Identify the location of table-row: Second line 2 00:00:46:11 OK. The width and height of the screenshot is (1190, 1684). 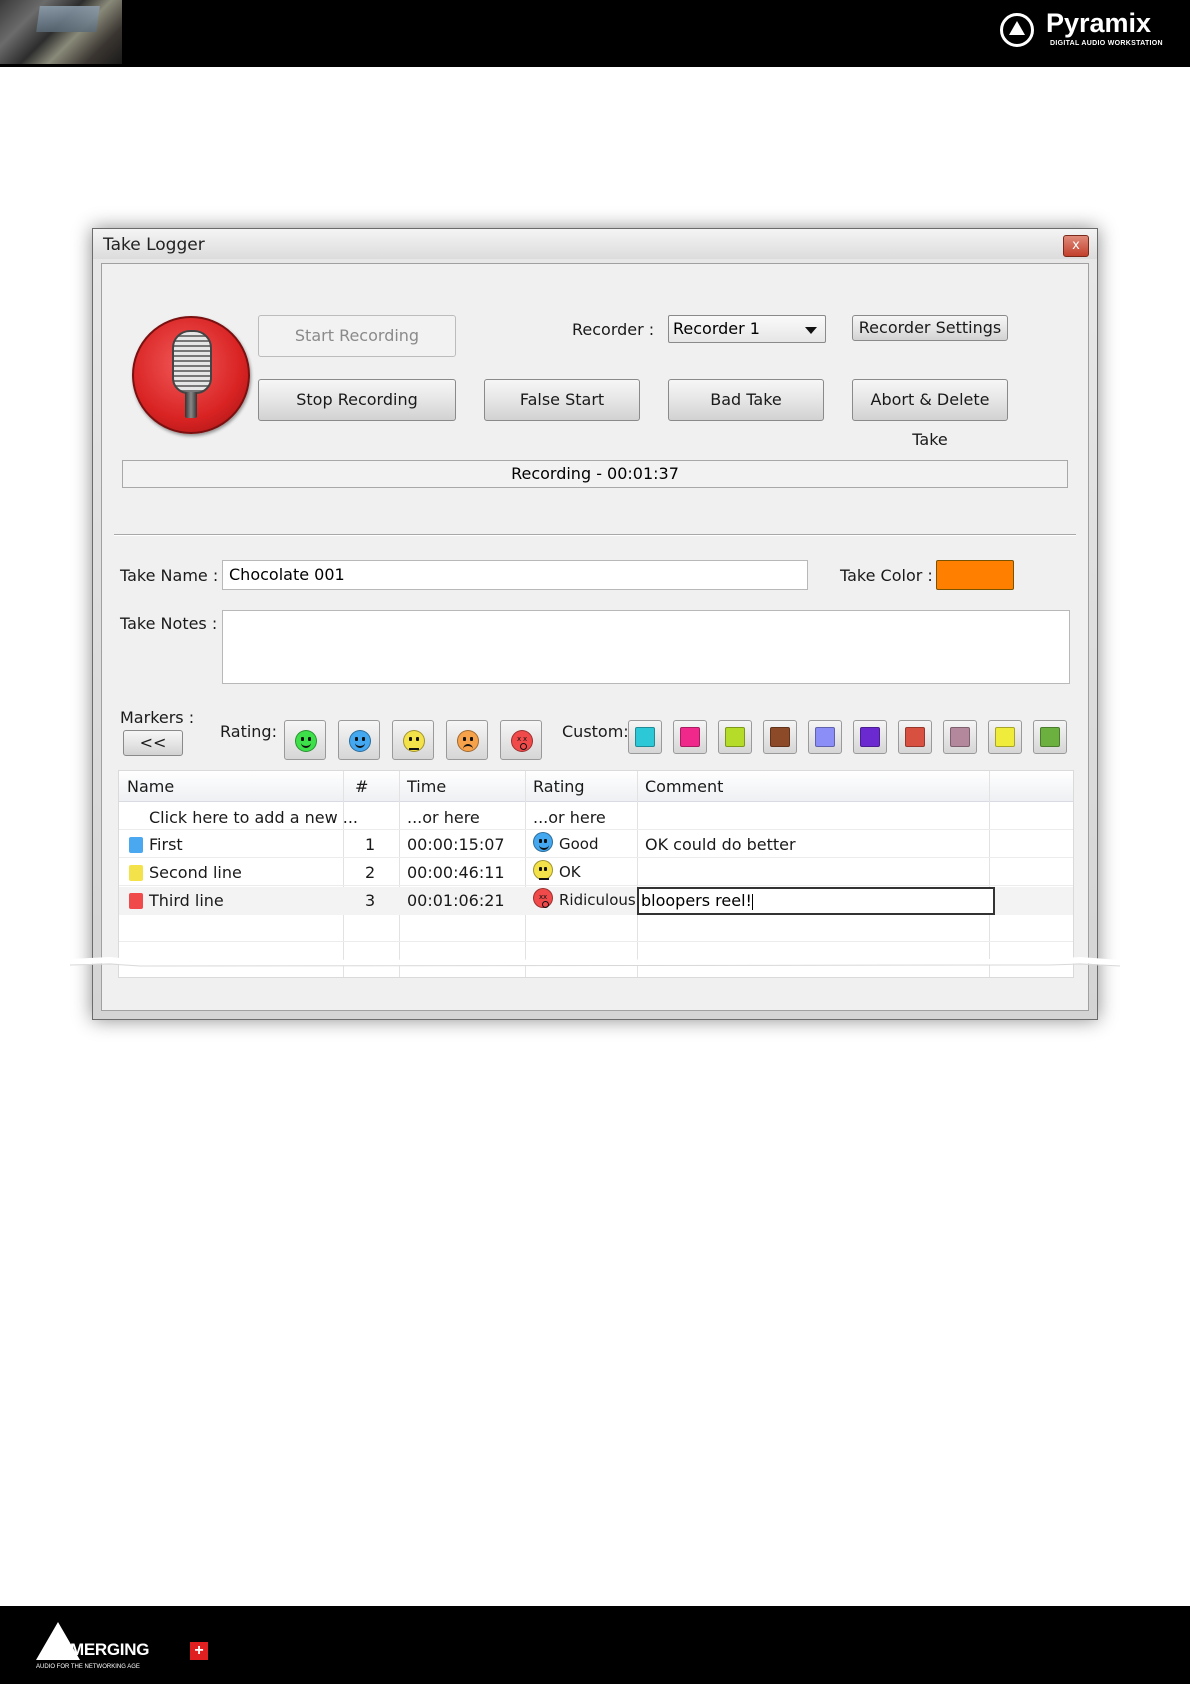
(596, 873).